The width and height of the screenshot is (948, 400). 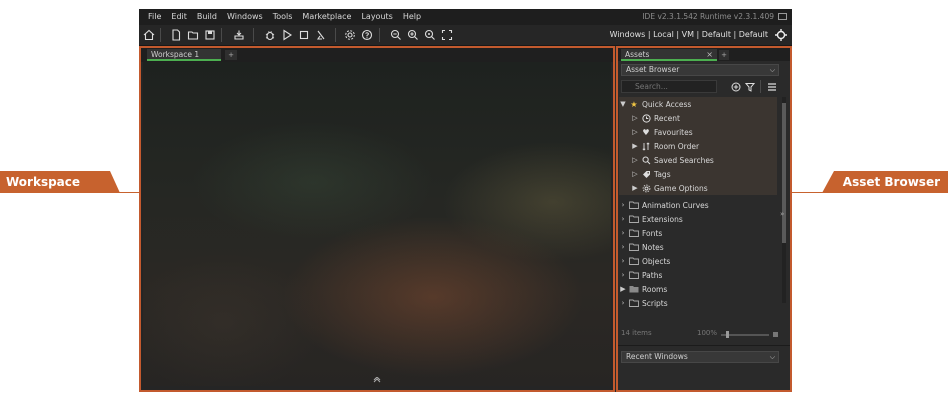 What do you see at coordinates (675, 205) in the screenshot?
I see `asset-folder-label: Animation Curves` at bounding box center [675, 205].